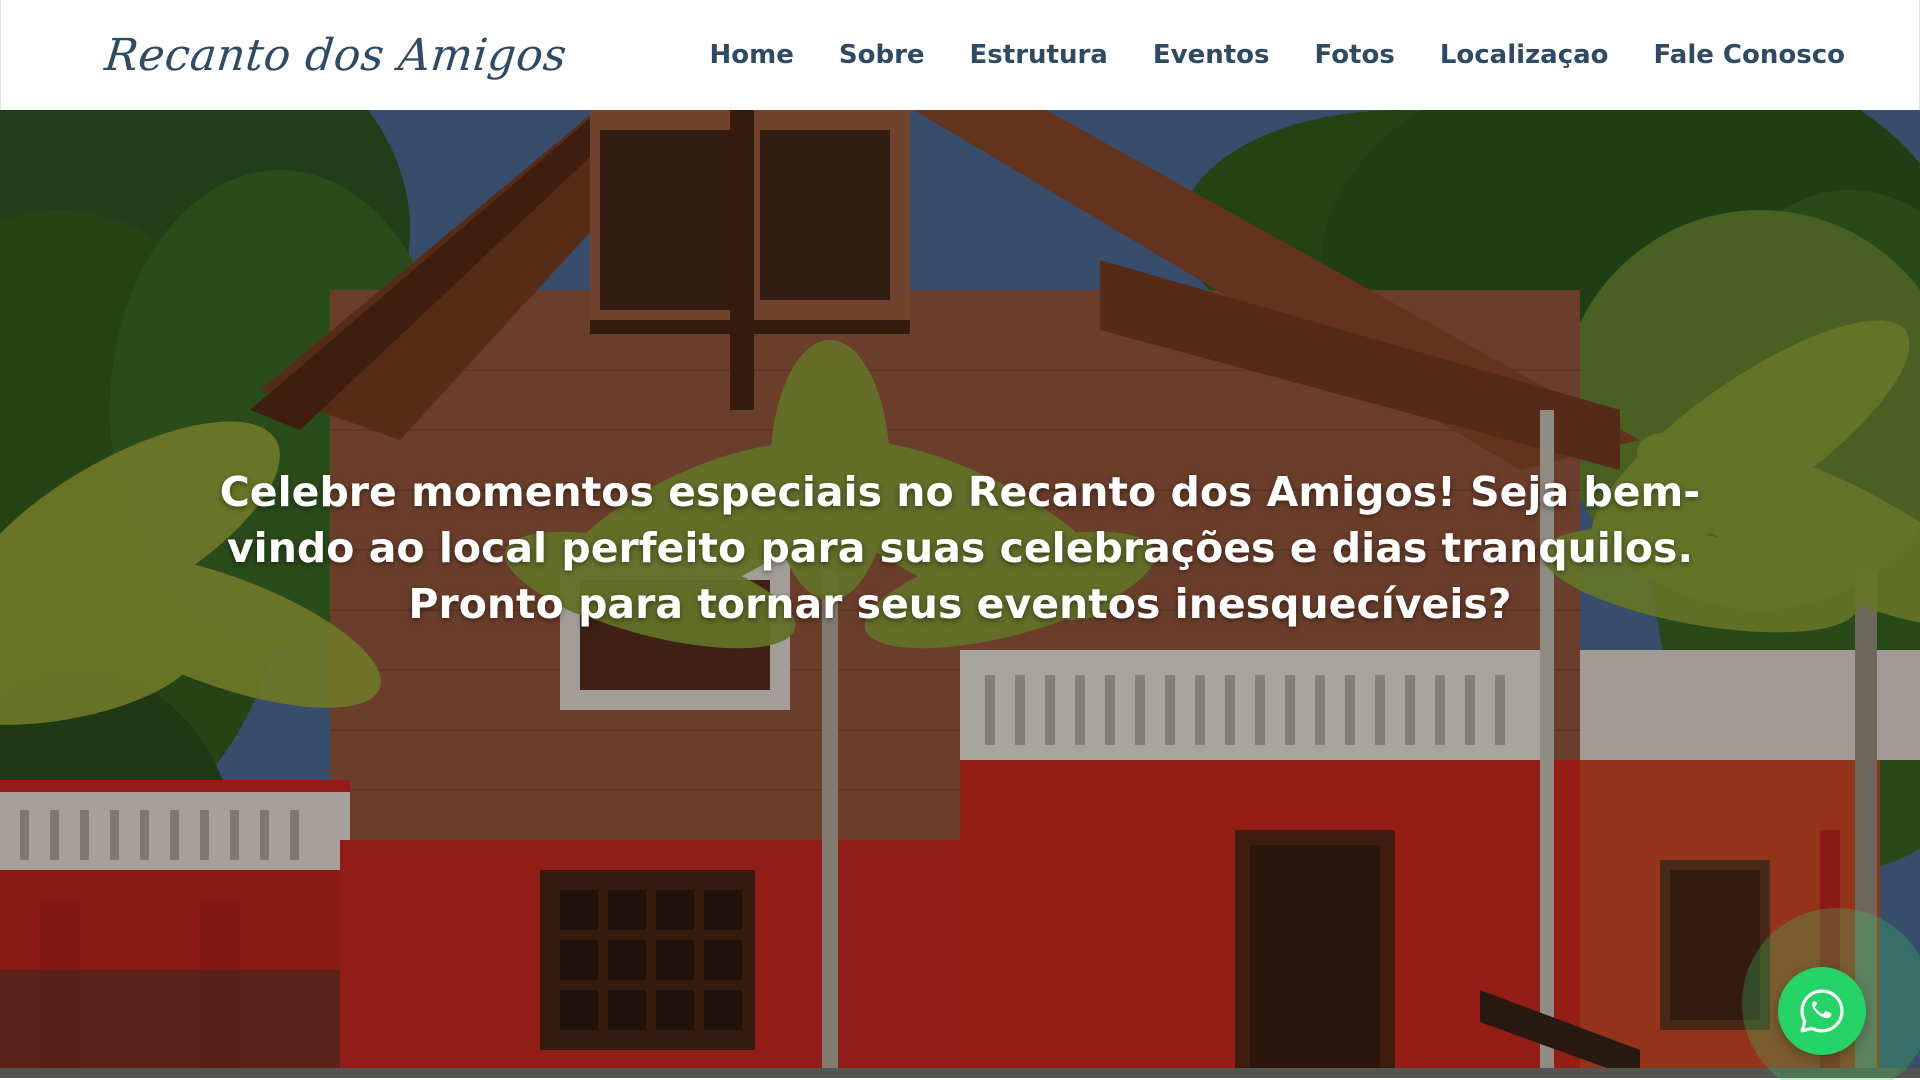  What do you see at coordinates (1354, 55) in the screenshot?
I see `nav-link-fotos: Fotos` at bounding box center [1354, 55].